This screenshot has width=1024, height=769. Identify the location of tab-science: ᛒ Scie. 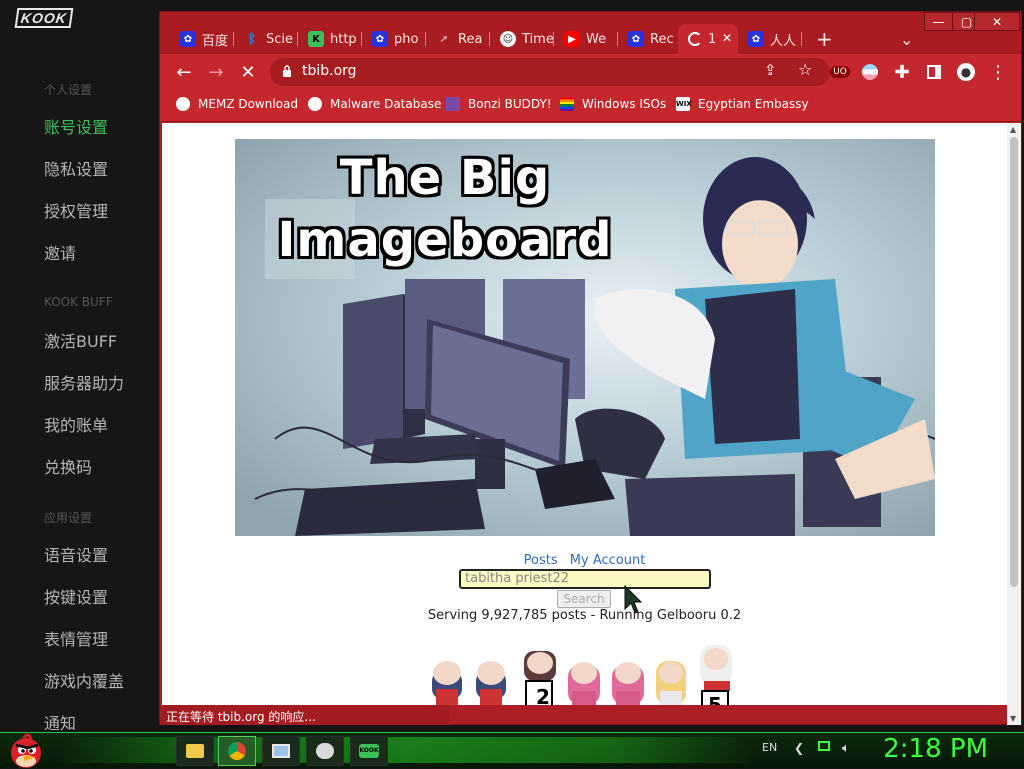
(266, 39).